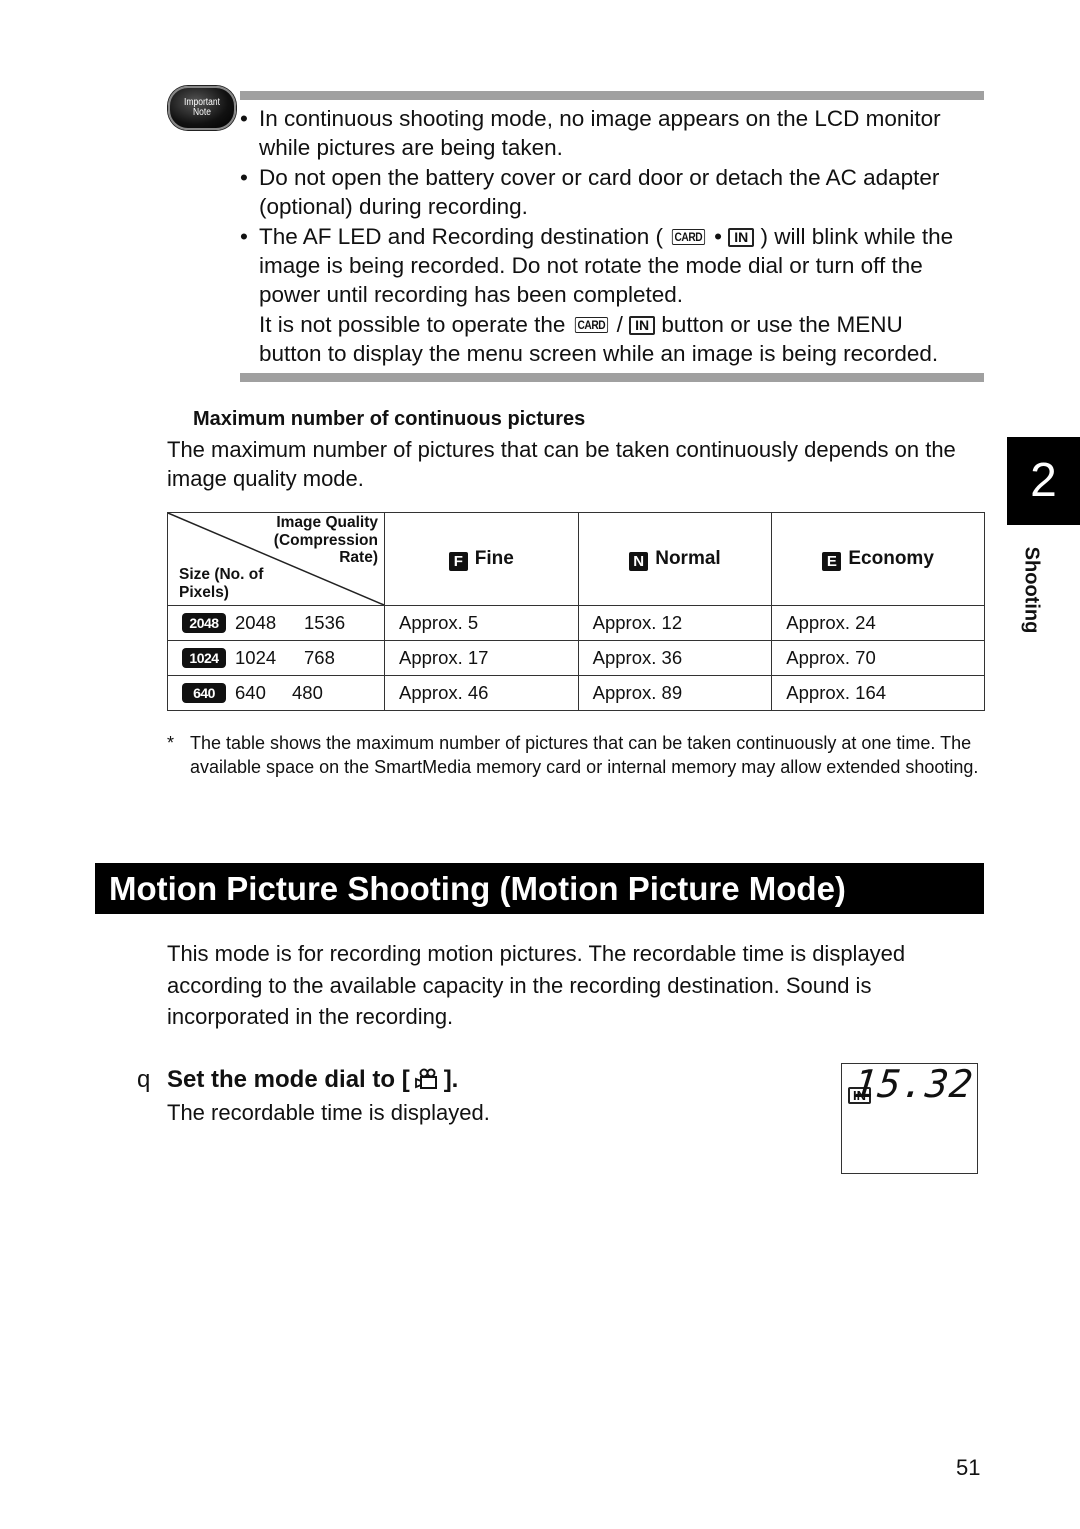 Image resolution: width=1080 pixels, height=1529 pixels. What do you see at coordinates (464, 236) in the screenshot?
I see `text-run: The AF LED and Recording destination (` at bounding box center [464, 236].